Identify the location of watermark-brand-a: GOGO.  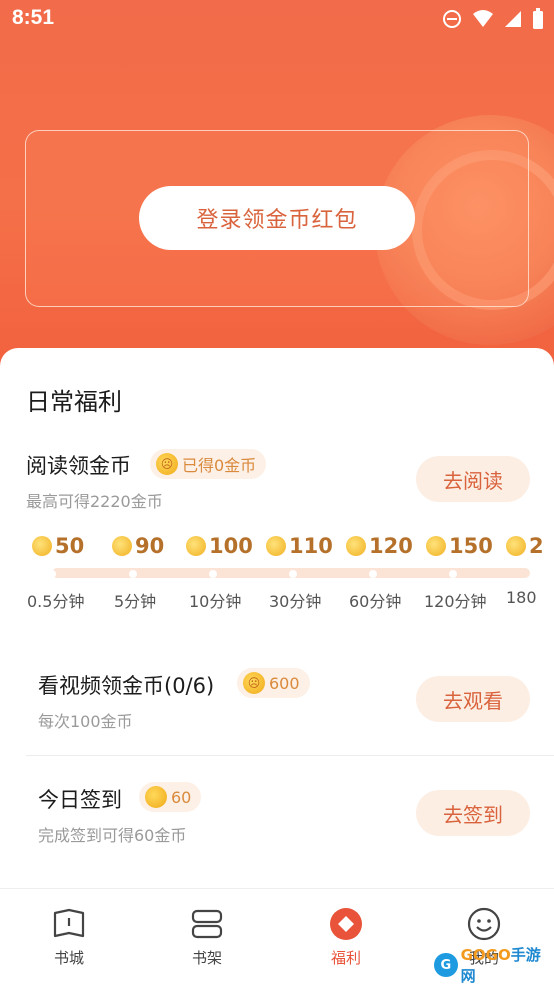
(485, 955).